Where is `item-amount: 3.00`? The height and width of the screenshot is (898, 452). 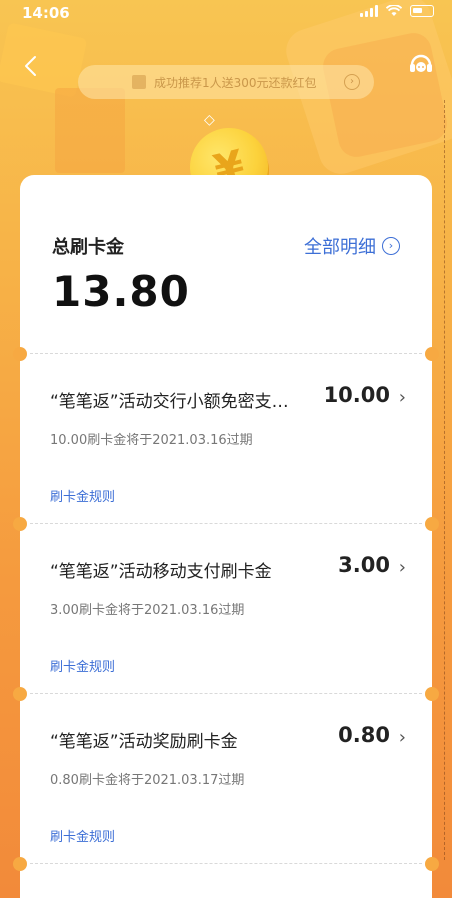
item-amount: 3.00 is located at coordinates (364, 565).